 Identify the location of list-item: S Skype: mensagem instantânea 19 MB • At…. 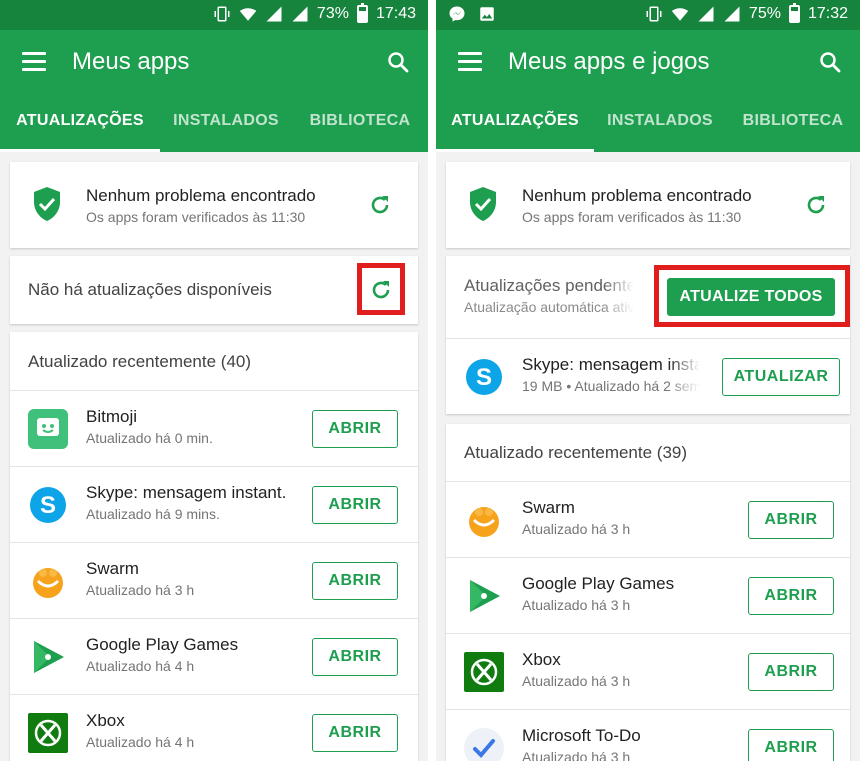
(648, 376).